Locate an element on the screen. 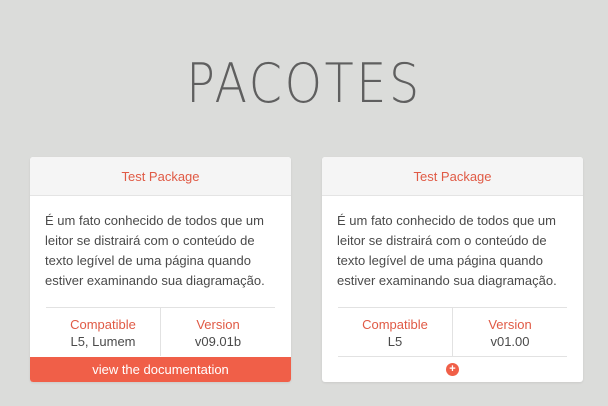 This screenshot has height=406, width=608. version-value: v01.00 is located at coordinates (510, 341).